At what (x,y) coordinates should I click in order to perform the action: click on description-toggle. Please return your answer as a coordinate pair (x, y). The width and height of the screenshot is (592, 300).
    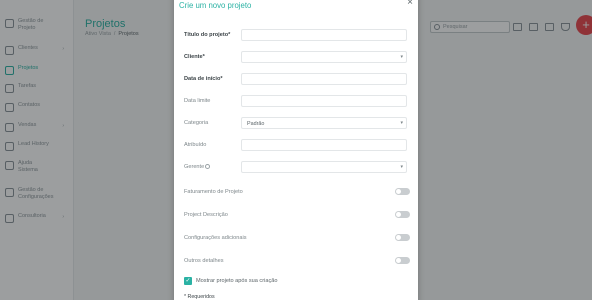
    Looking at the image, I should click on (402, 214).